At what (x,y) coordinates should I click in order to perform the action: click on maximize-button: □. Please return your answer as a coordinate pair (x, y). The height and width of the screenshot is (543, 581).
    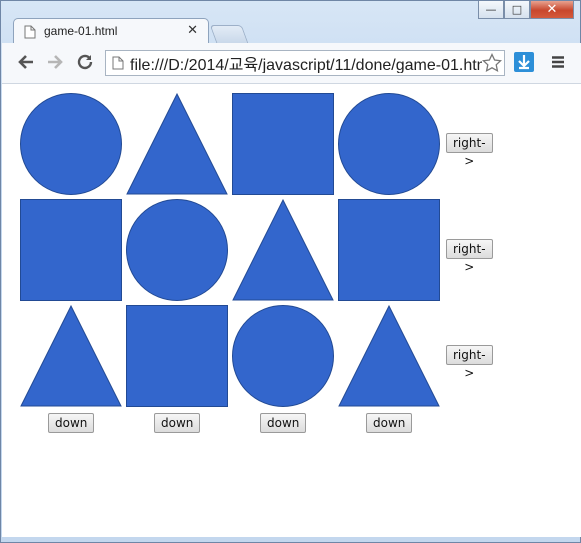
    Looking at the image, I should click on (517, 10).